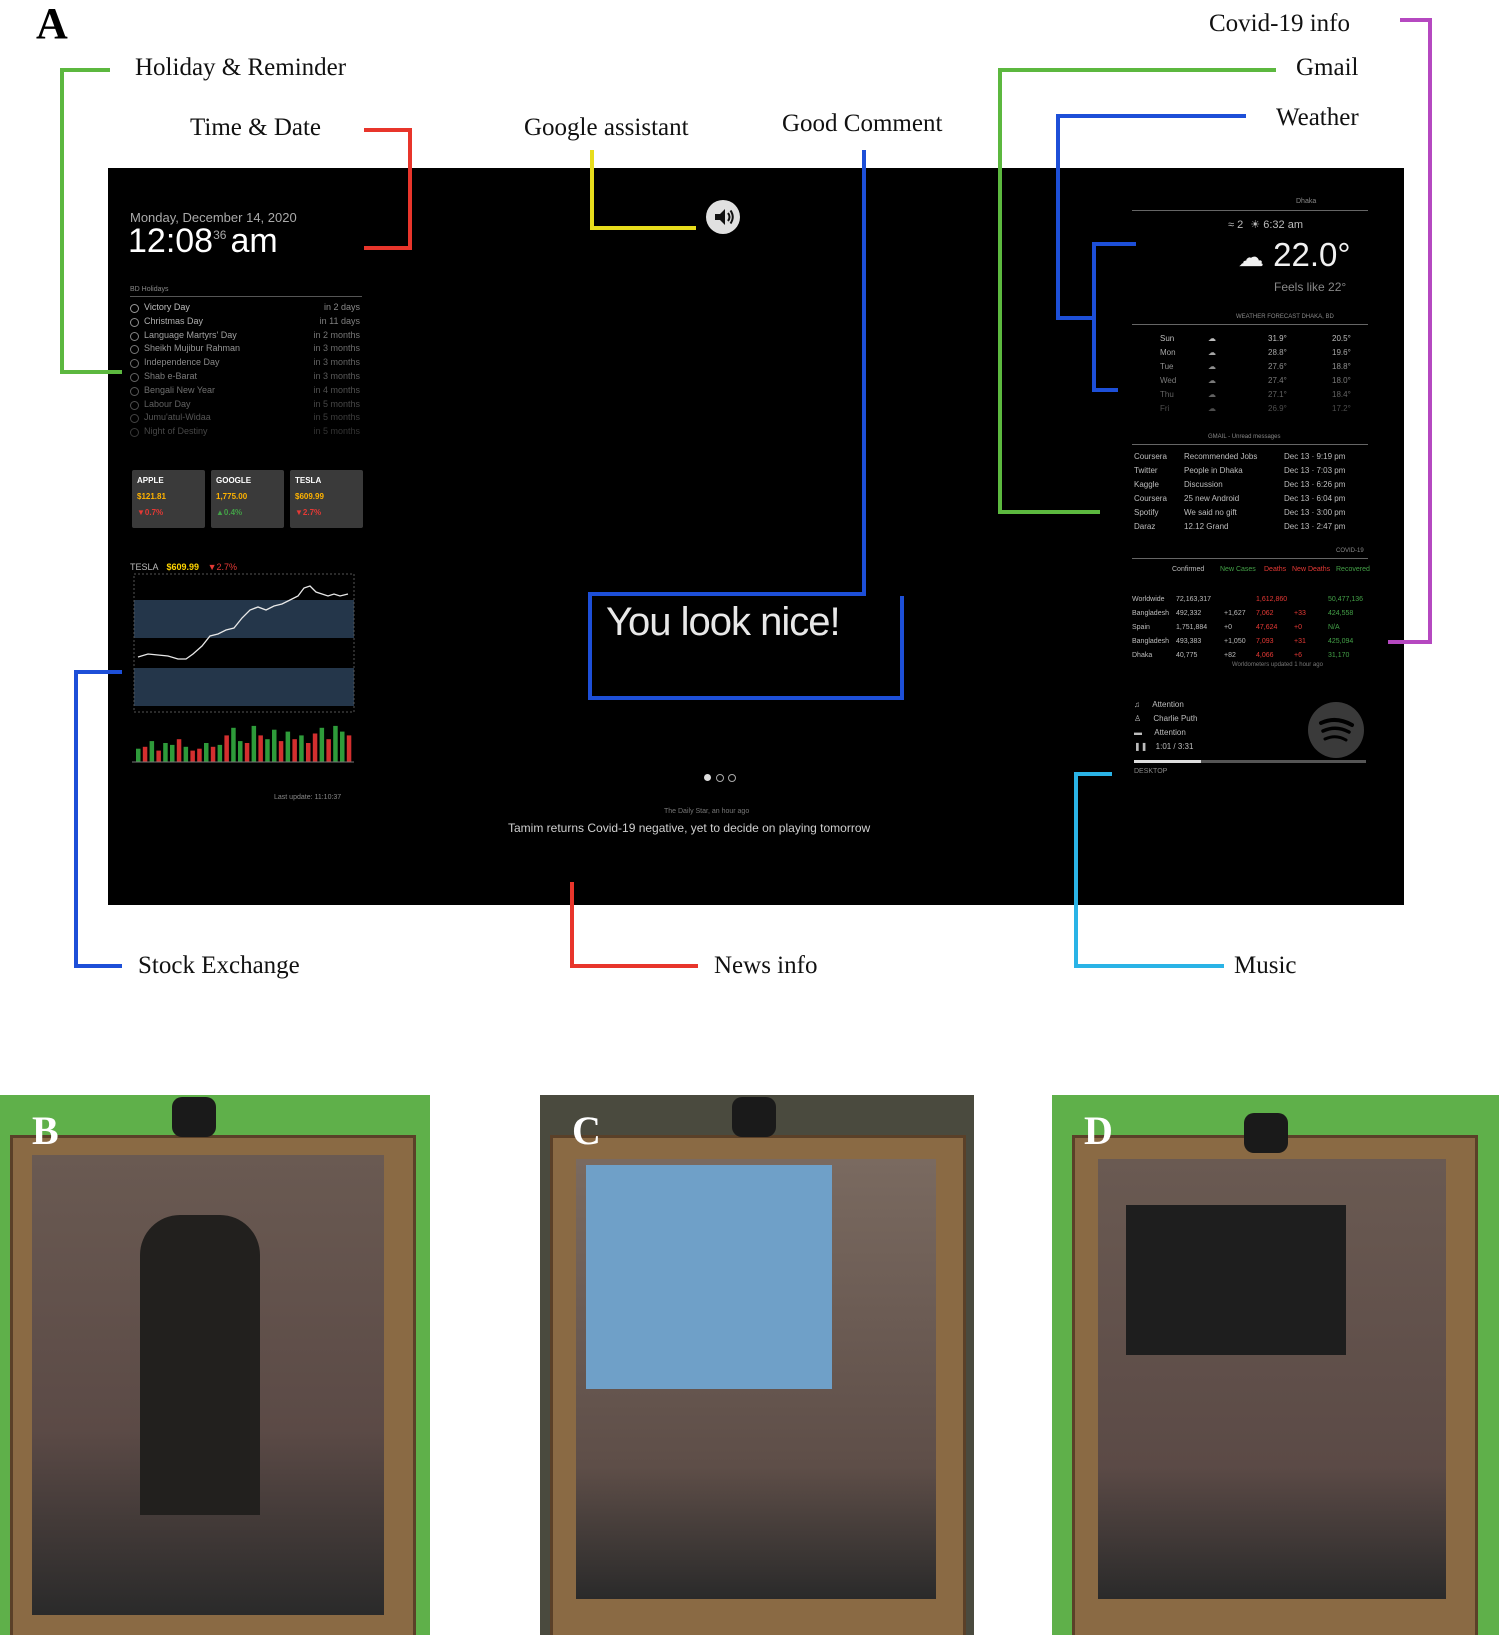 The image size is (1499, 1635). What do you see at coordinates (1150, 613) in the screenshot?
I see `covid-country: Bangladesh` at bounding box center [1150, 613].